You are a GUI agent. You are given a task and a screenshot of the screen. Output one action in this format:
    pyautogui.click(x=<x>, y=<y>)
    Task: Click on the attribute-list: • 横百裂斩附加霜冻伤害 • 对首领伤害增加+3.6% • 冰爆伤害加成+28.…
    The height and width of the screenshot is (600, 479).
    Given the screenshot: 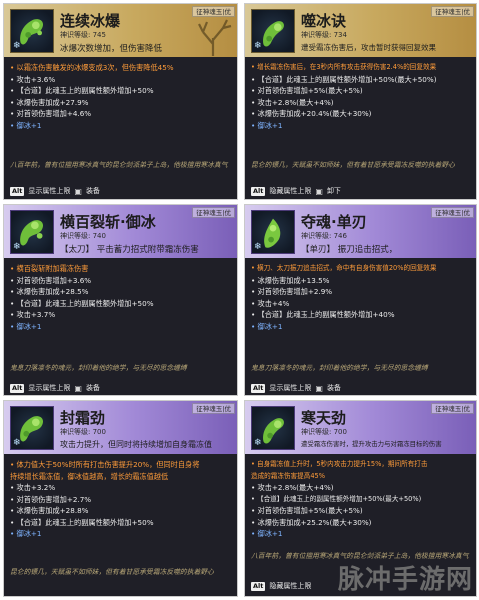 What is the action you would take?
    pyautogui.click(x=121, y=297)
    